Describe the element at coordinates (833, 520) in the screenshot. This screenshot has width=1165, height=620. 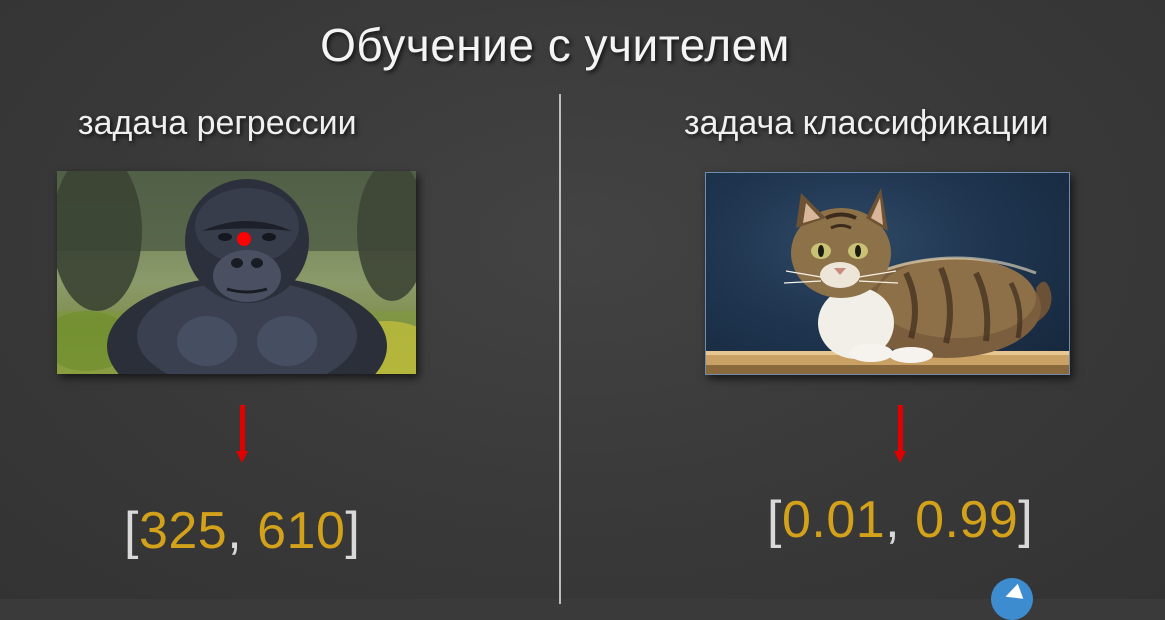
I see `output-prob-class-1: 0.01` at that location.